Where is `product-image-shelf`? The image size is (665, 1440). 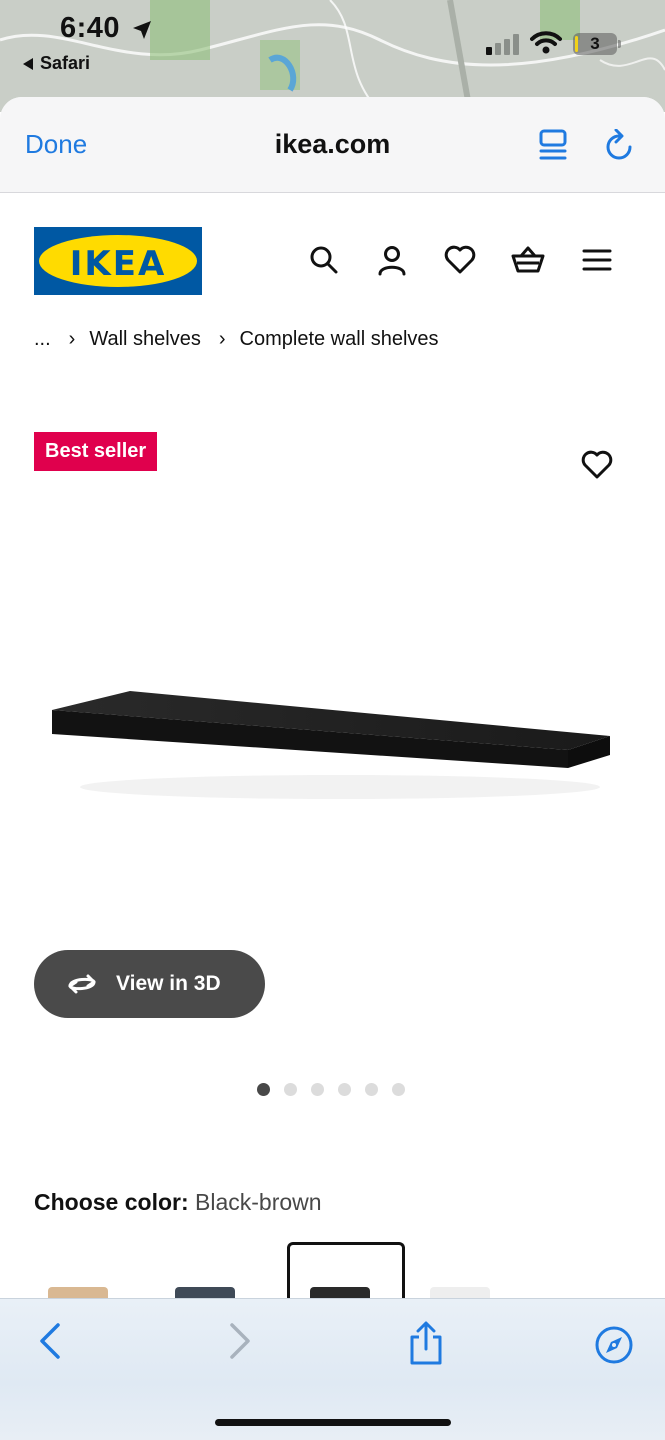
product-image-shelf is located at coordinates (330, 747).